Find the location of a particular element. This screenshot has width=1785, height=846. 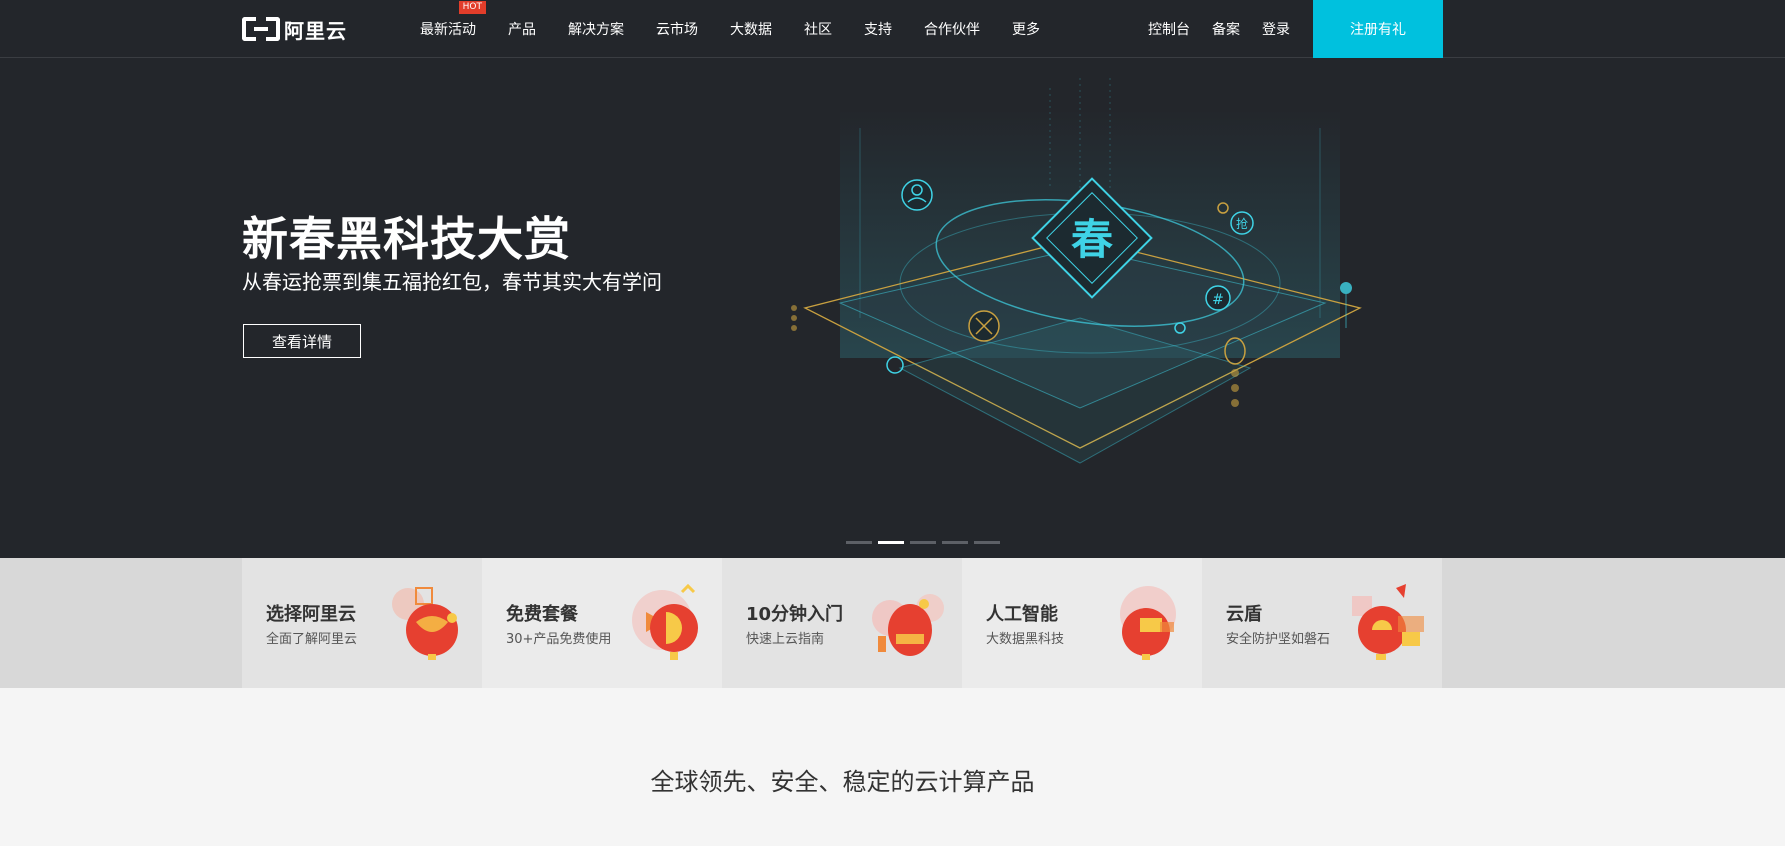

carousel-indicators is located at coordinates (926, 542).